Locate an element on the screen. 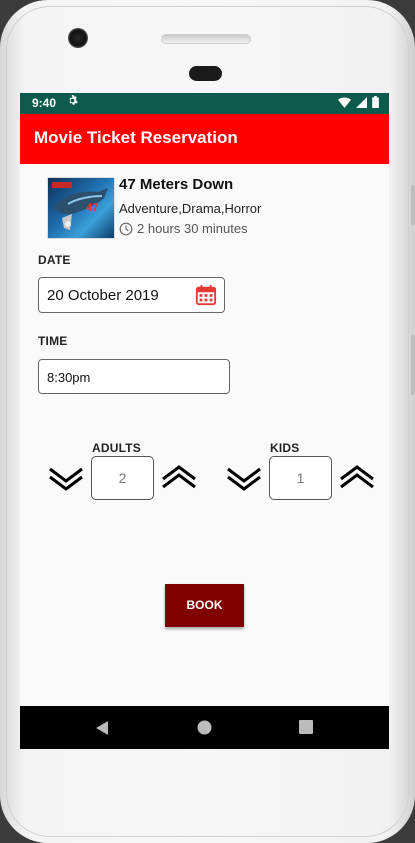 Image resolution: width=415 pixels, height=843 pixels. poster-text: 47 is located at coordinates (92, 208).